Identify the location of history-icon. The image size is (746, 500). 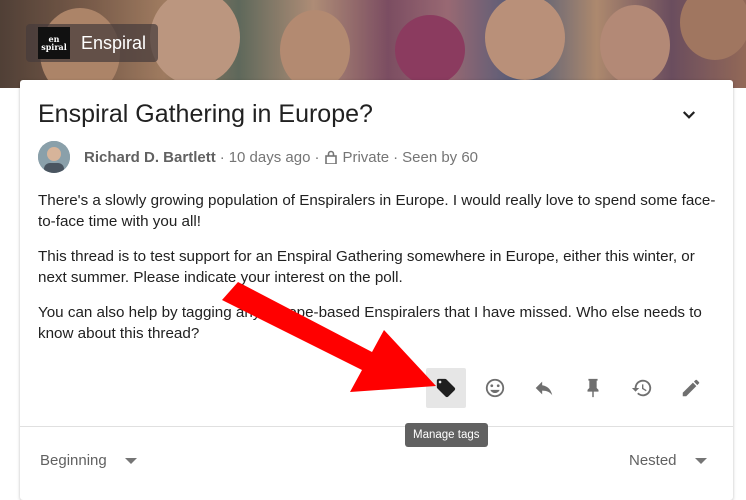
(641, 388).